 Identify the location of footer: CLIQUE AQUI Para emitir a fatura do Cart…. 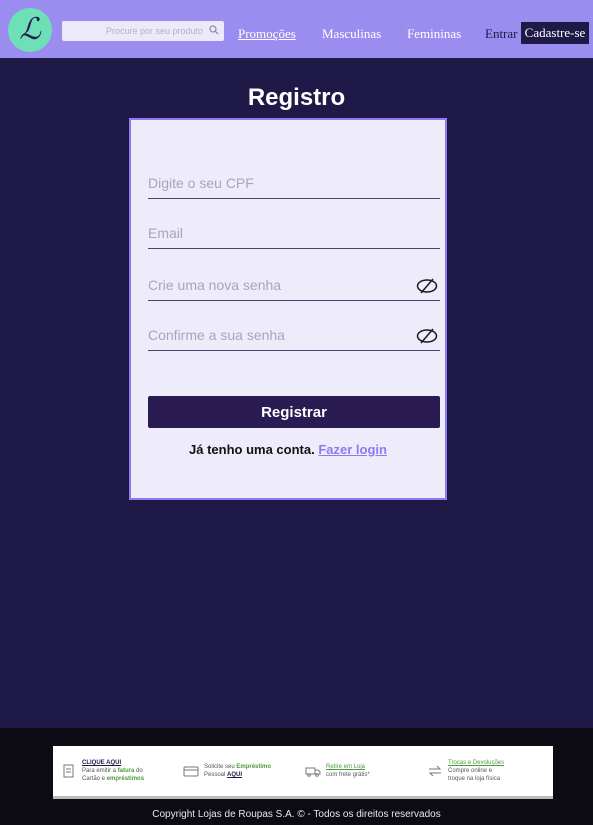
(296, 776).